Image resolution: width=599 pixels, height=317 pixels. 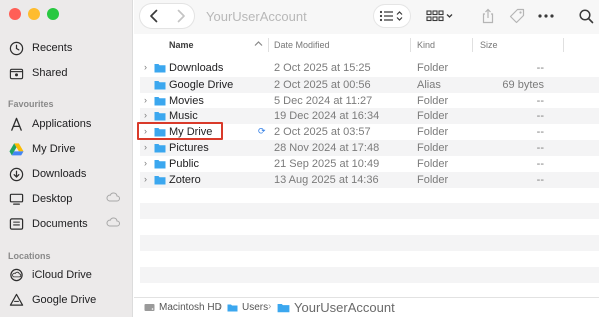 I want to click on back-button, so click(x=153, y=16).